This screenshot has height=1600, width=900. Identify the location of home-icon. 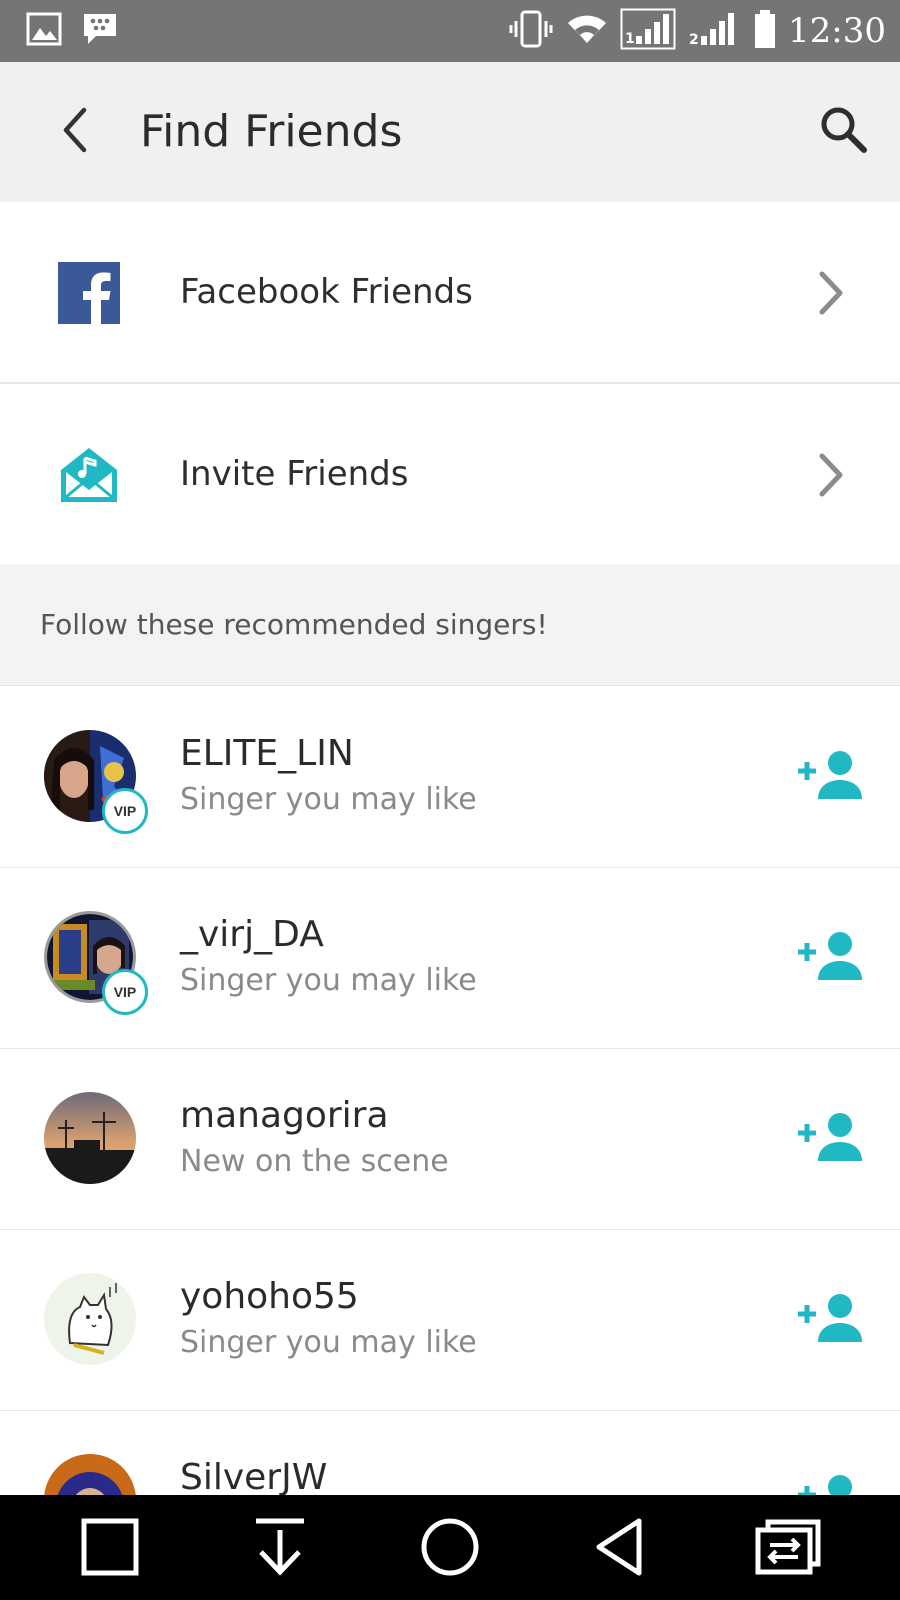
(450, 1549).